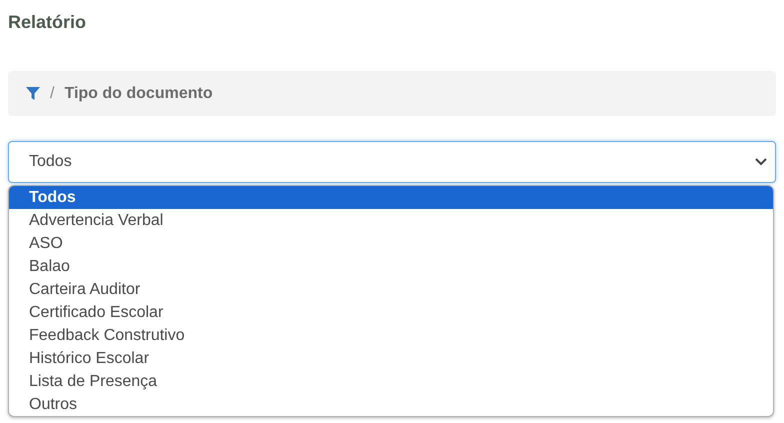  I want to click on filter-icon, so click(33, 93).